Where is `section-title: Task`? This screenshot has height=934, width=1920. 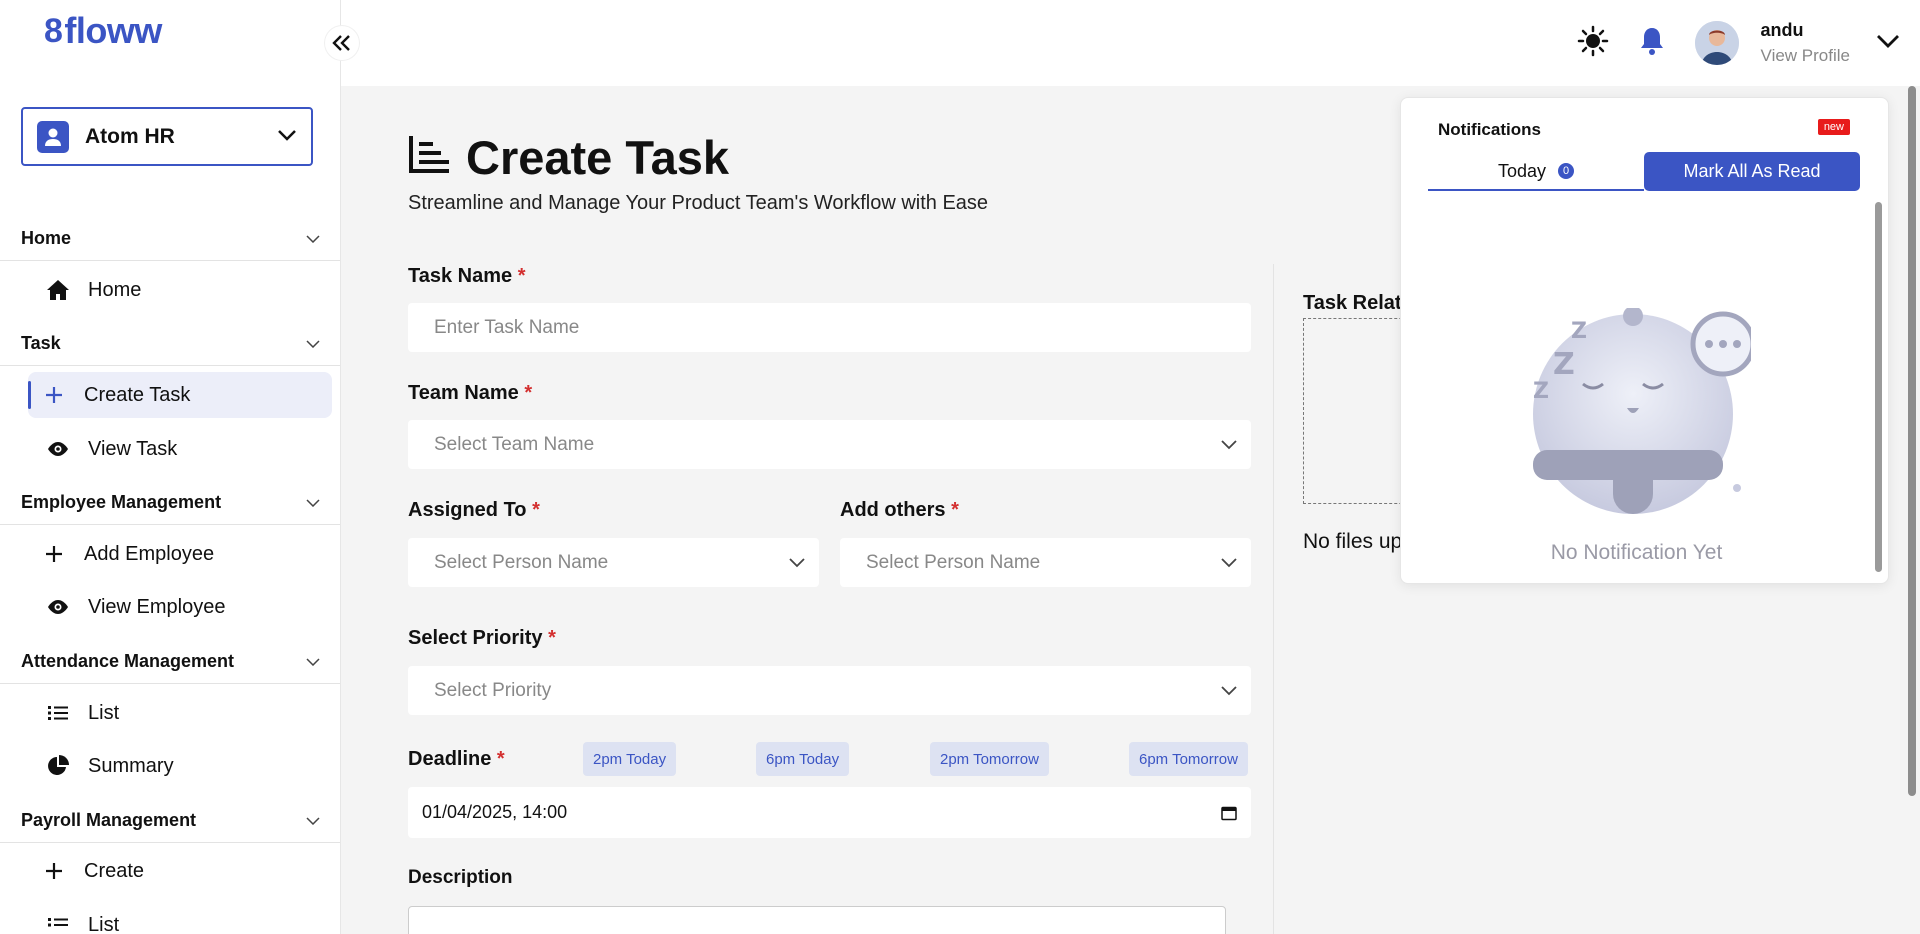
section-title: Task is located at coordinates (41, 343).